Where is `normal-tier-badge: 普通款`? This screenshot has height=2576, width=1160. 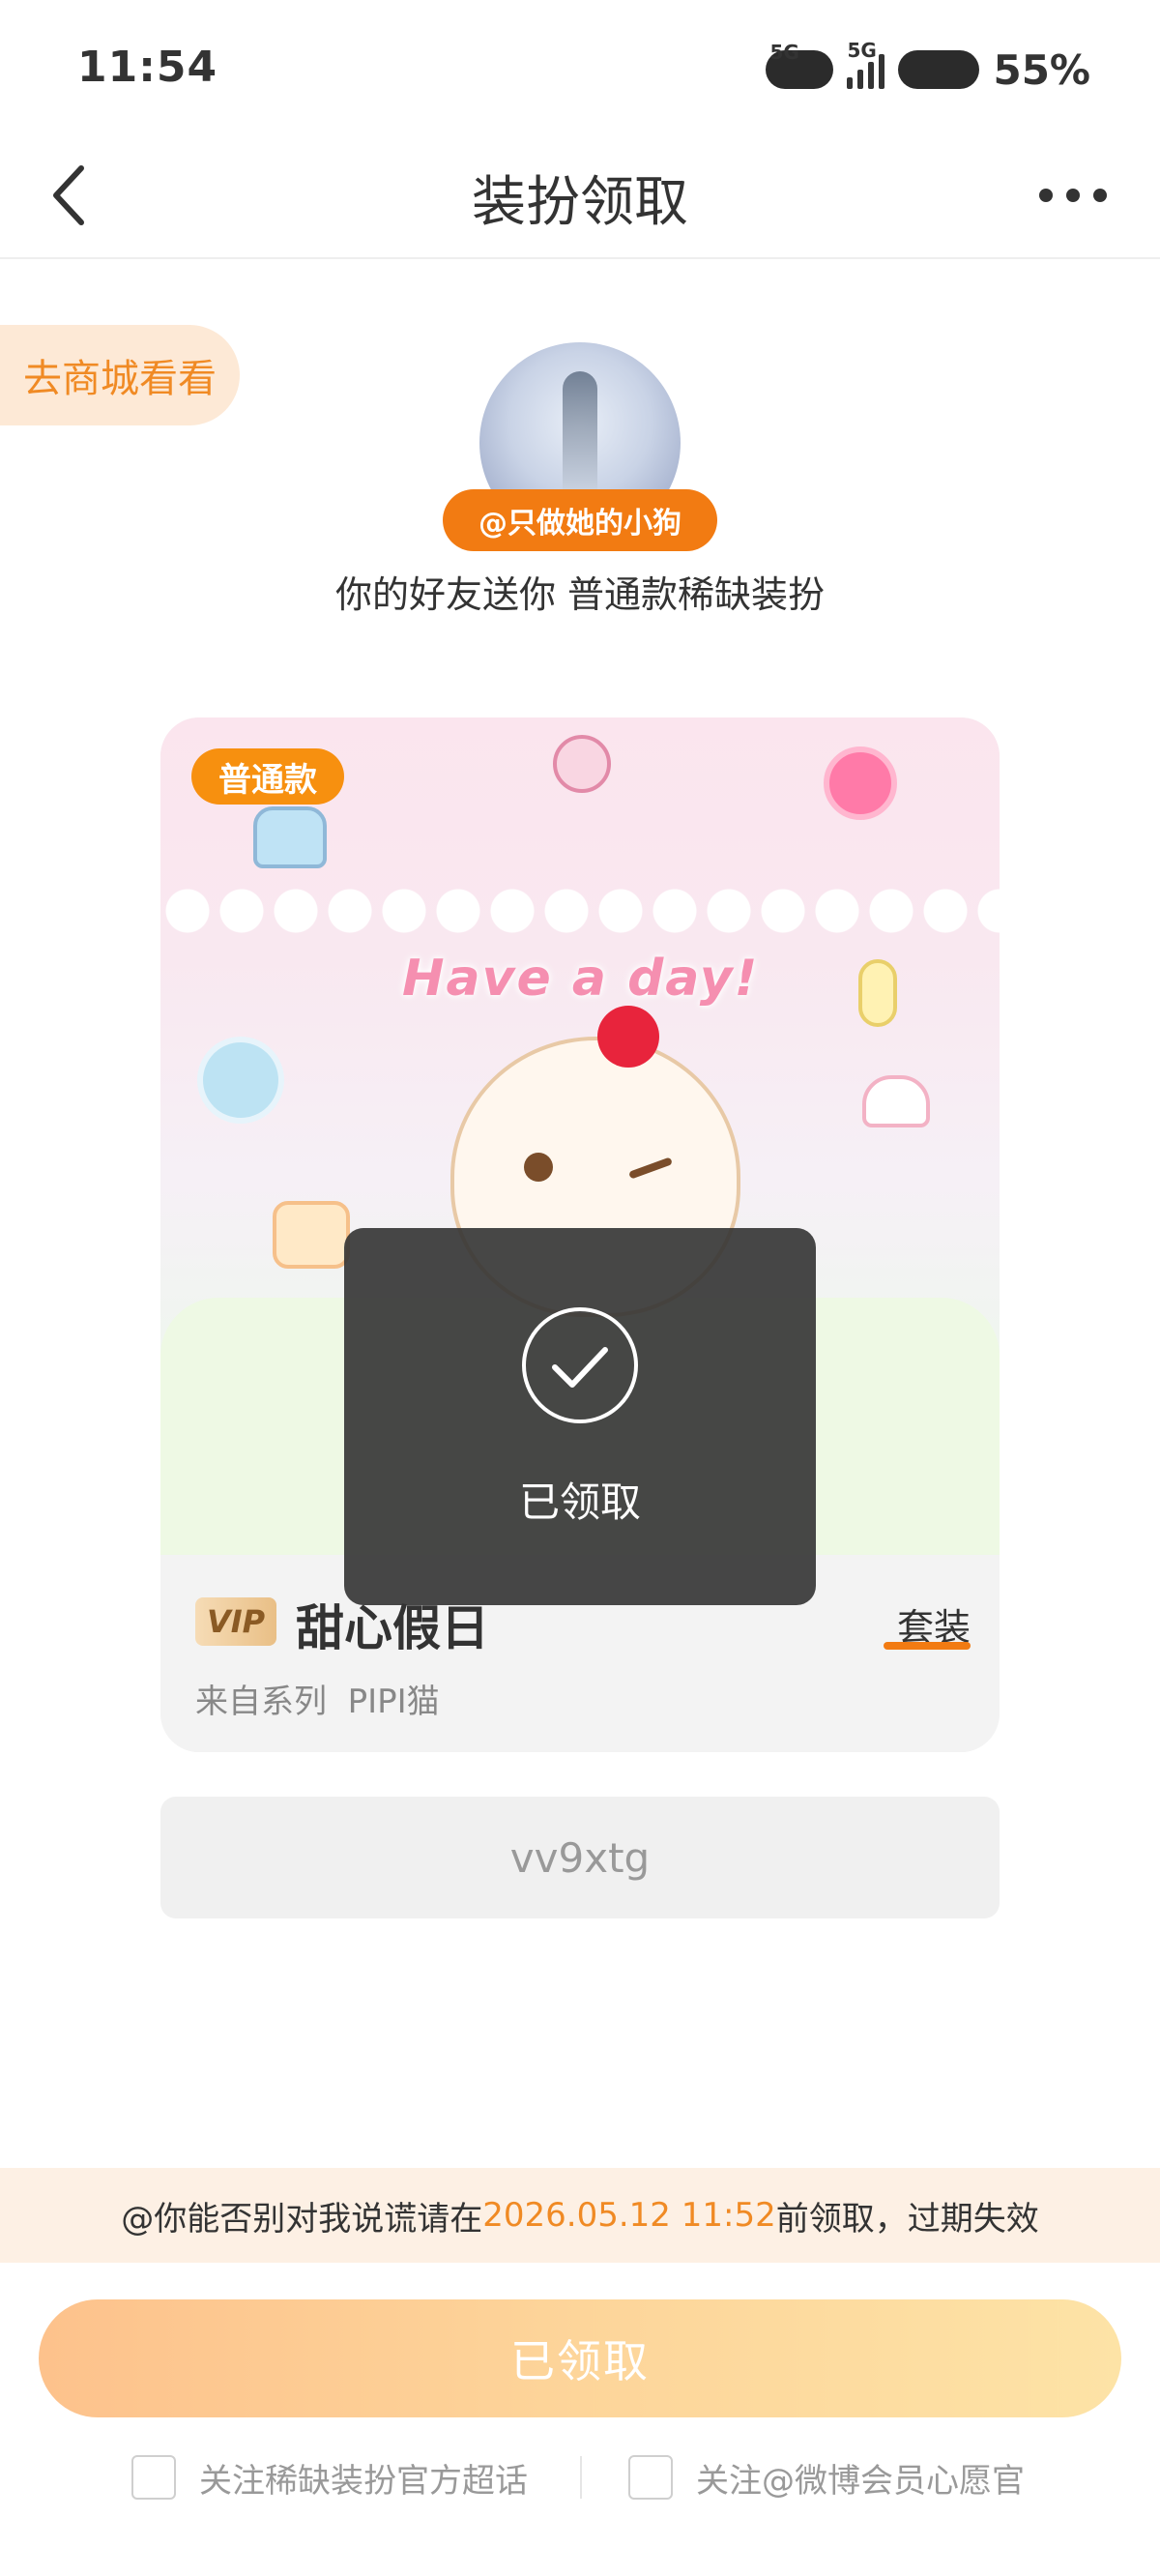
normal-tier-badge: 普通款 is located at coordinates (267, 776).